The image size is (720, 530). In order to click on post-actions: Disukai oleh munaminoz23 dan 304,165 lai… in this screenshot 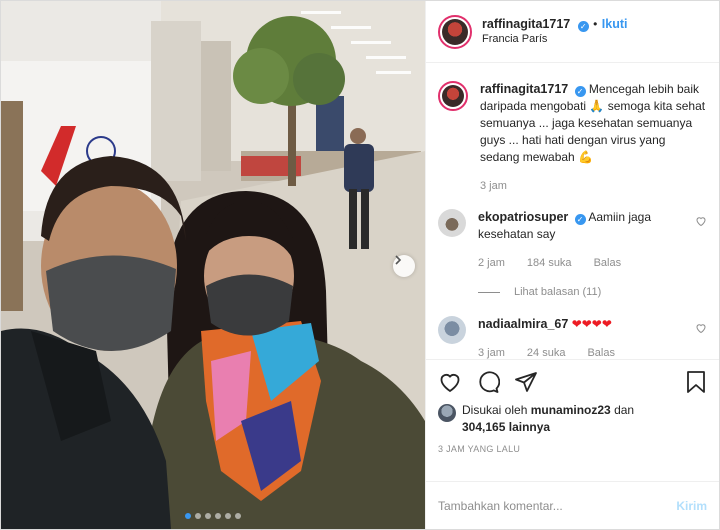, I will do `click(572, 420)`.